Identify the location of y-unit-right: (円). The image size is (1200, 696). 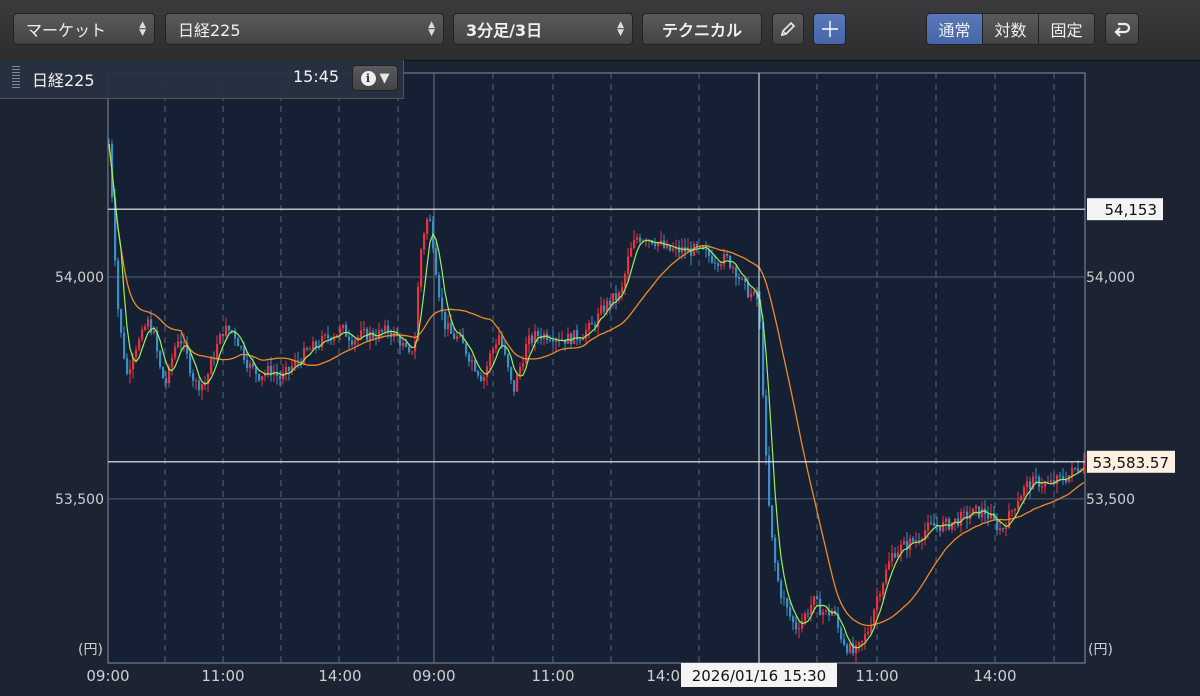
(1100, 650).